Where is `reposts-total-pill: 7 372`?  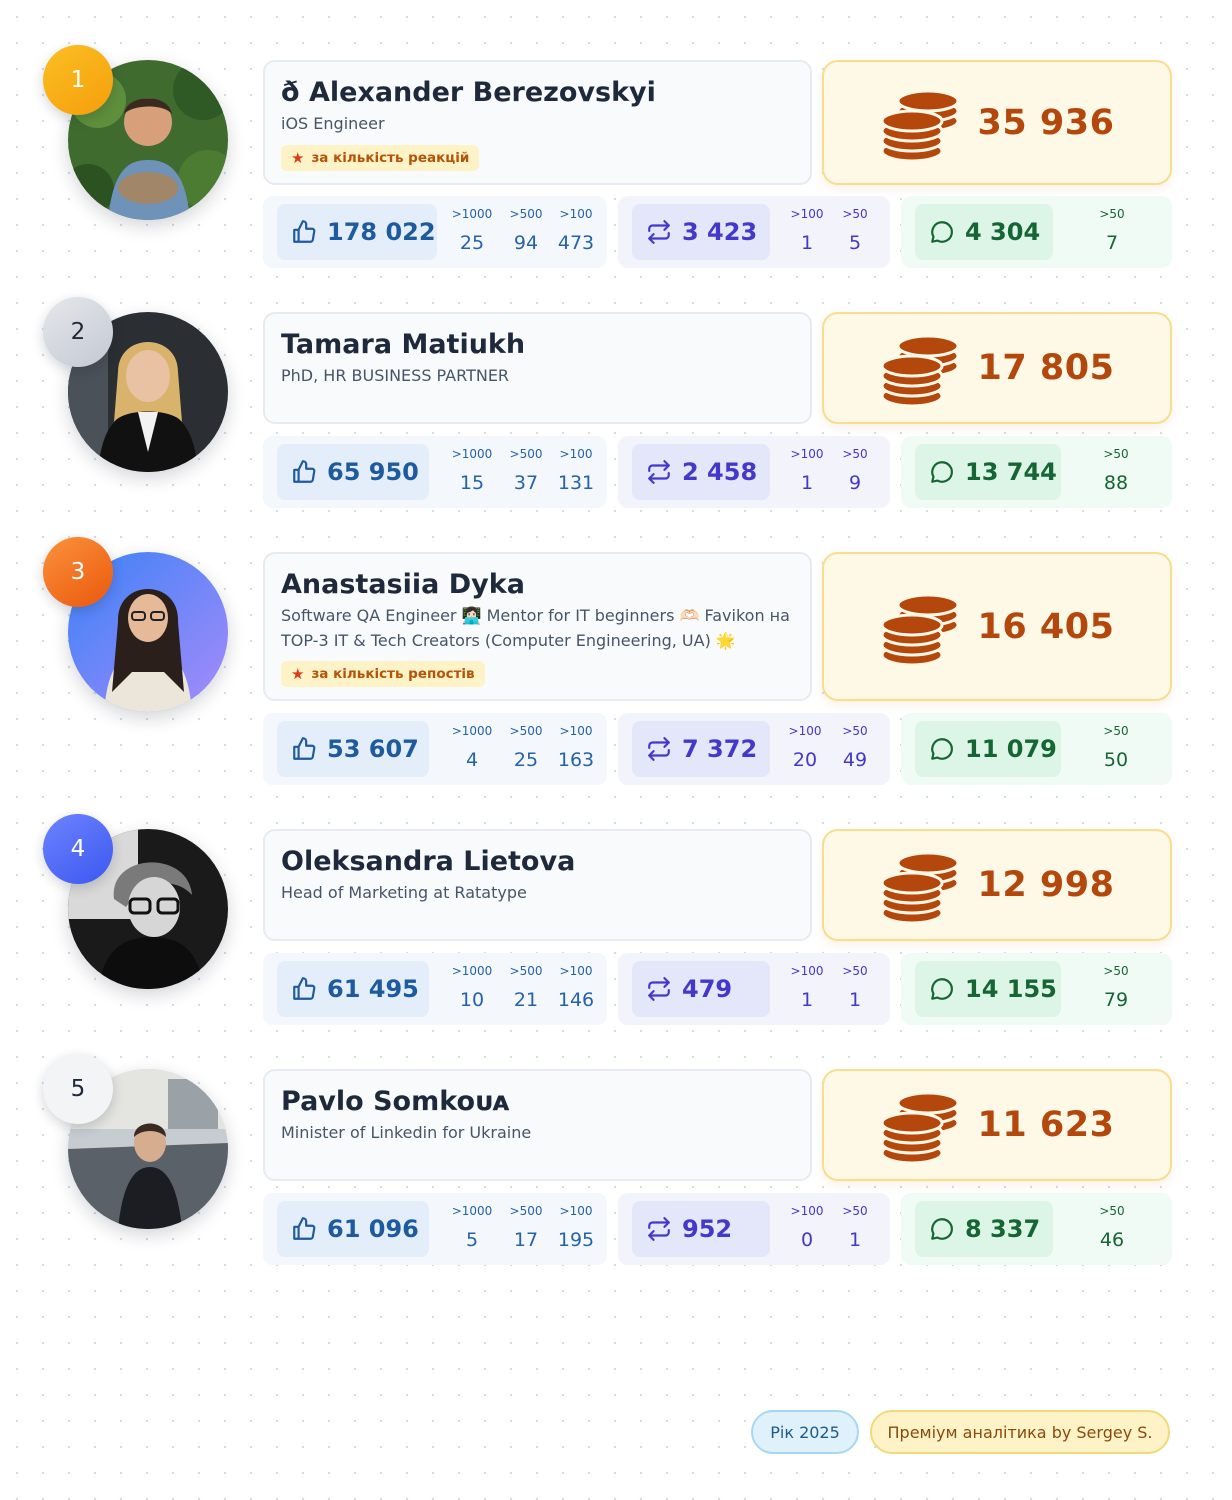 reposts-total-pill: 7 372 is located at coordinates (701, 749).